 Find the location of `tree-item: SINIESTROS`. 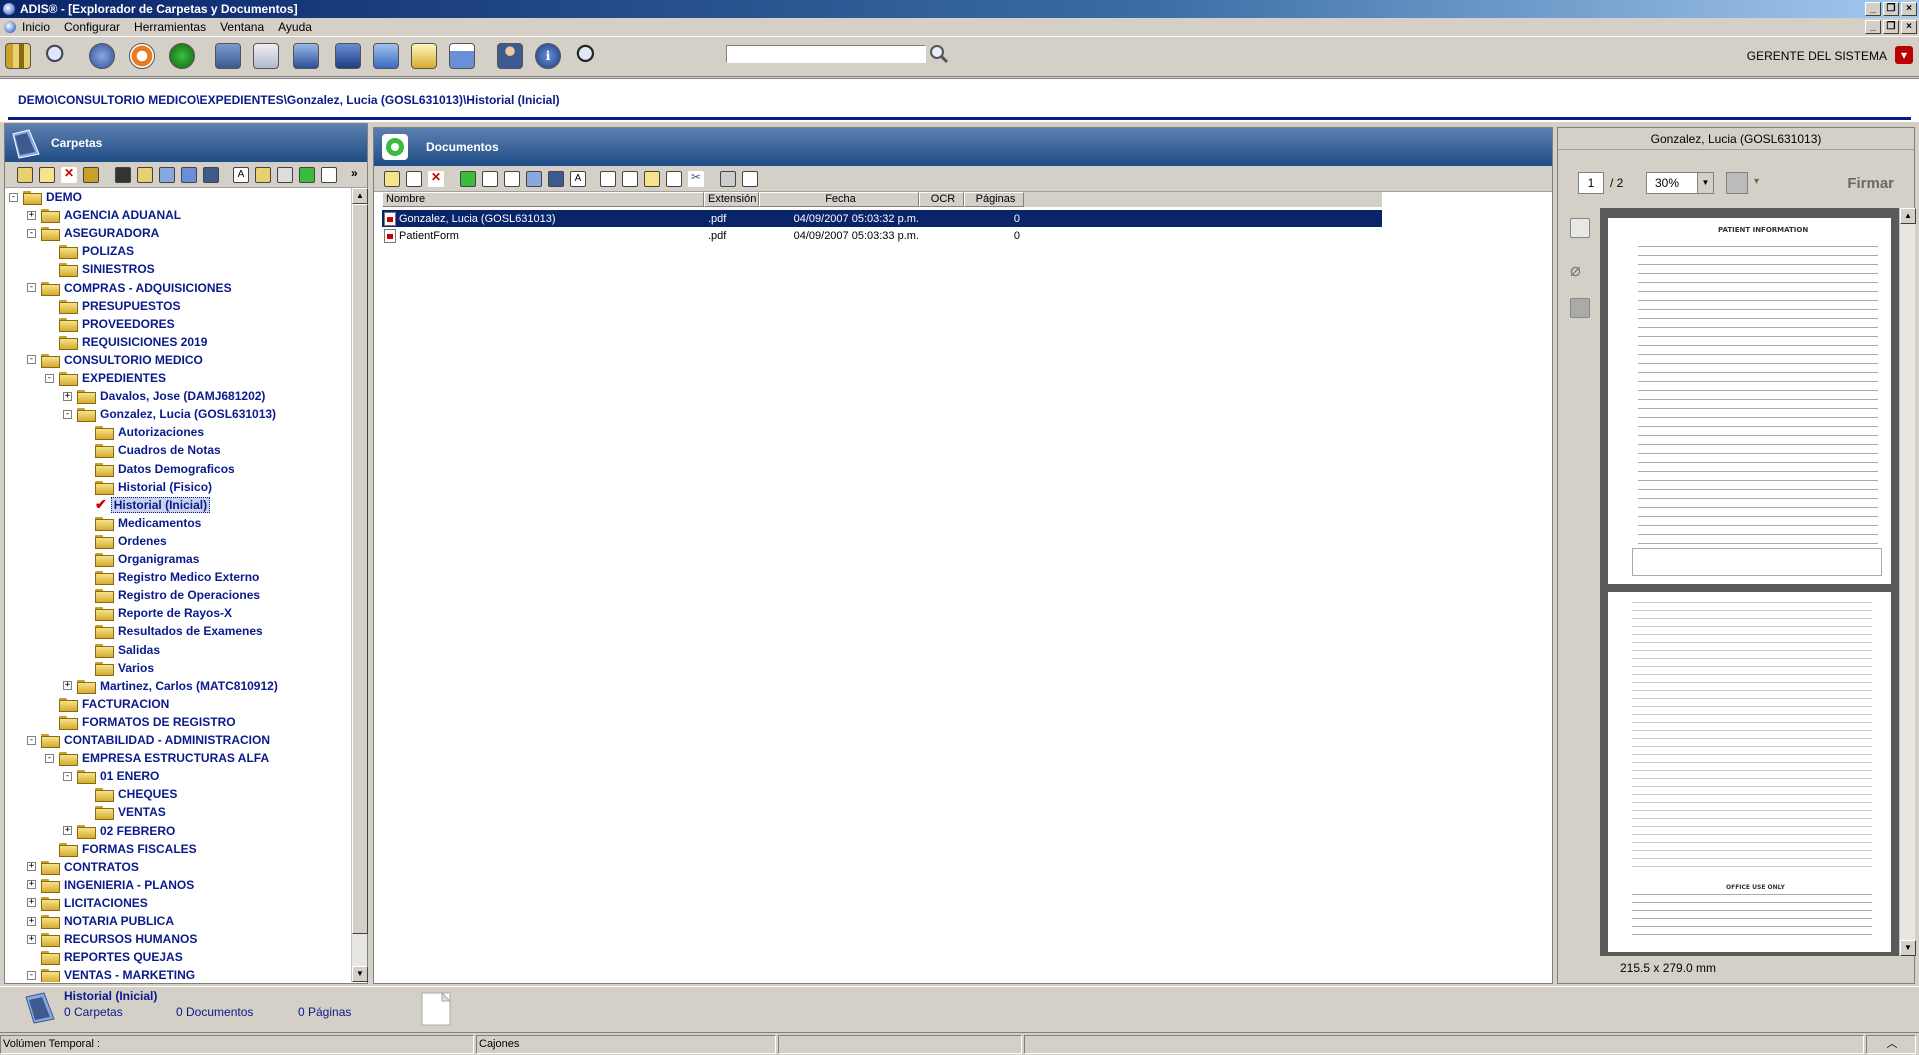

tree-item: SINIESTROS is located at coordinates (100, 269).